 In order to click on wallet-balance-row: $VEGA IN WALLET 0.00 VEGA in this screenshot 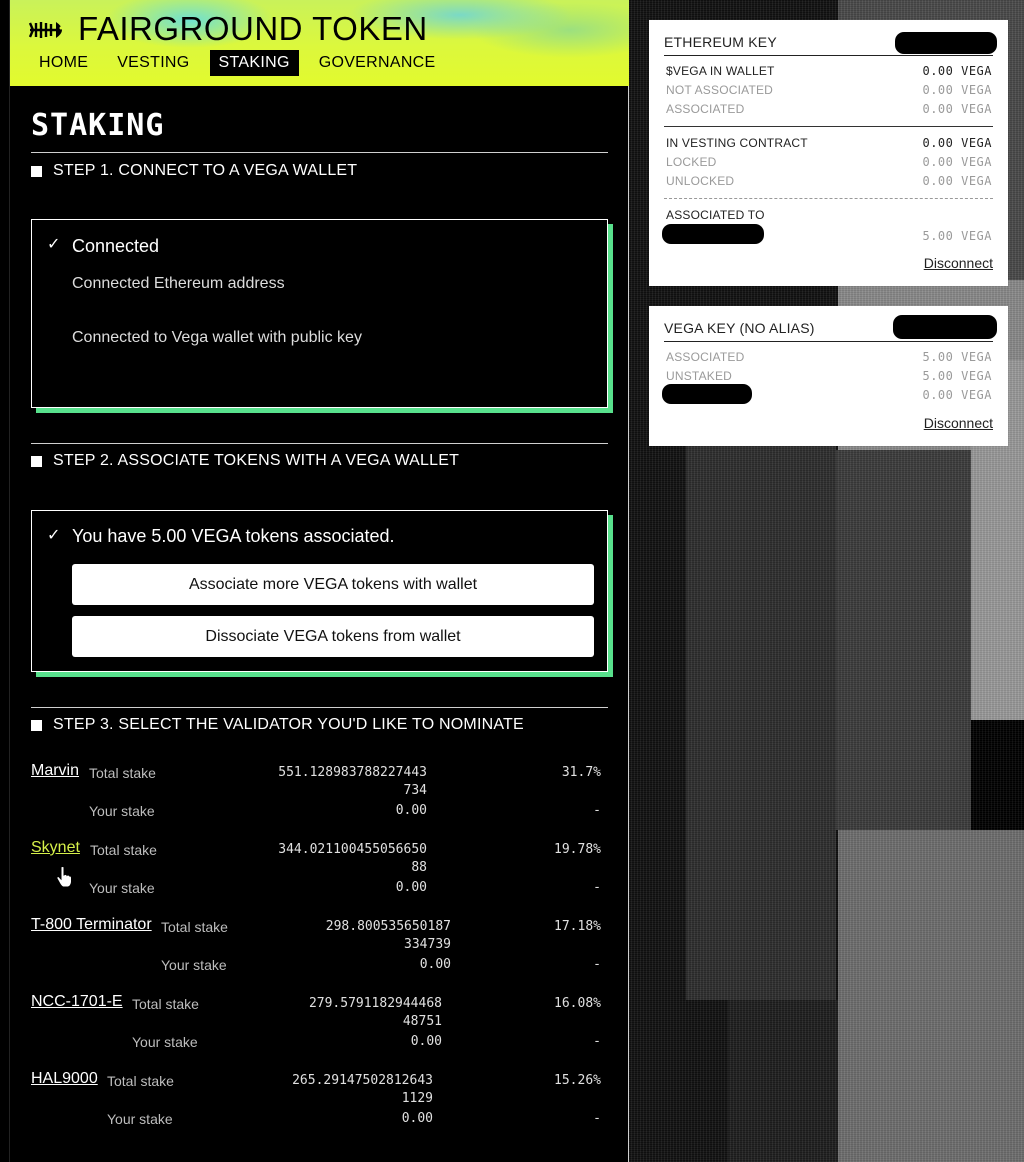, I will do `click(829, 71)`.